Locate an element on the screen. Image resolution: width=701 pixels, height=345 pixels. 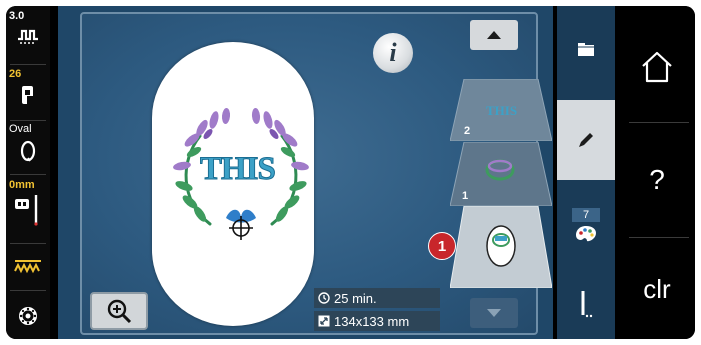
size-value: 134x133 mm is located at coordinates (372, 321).